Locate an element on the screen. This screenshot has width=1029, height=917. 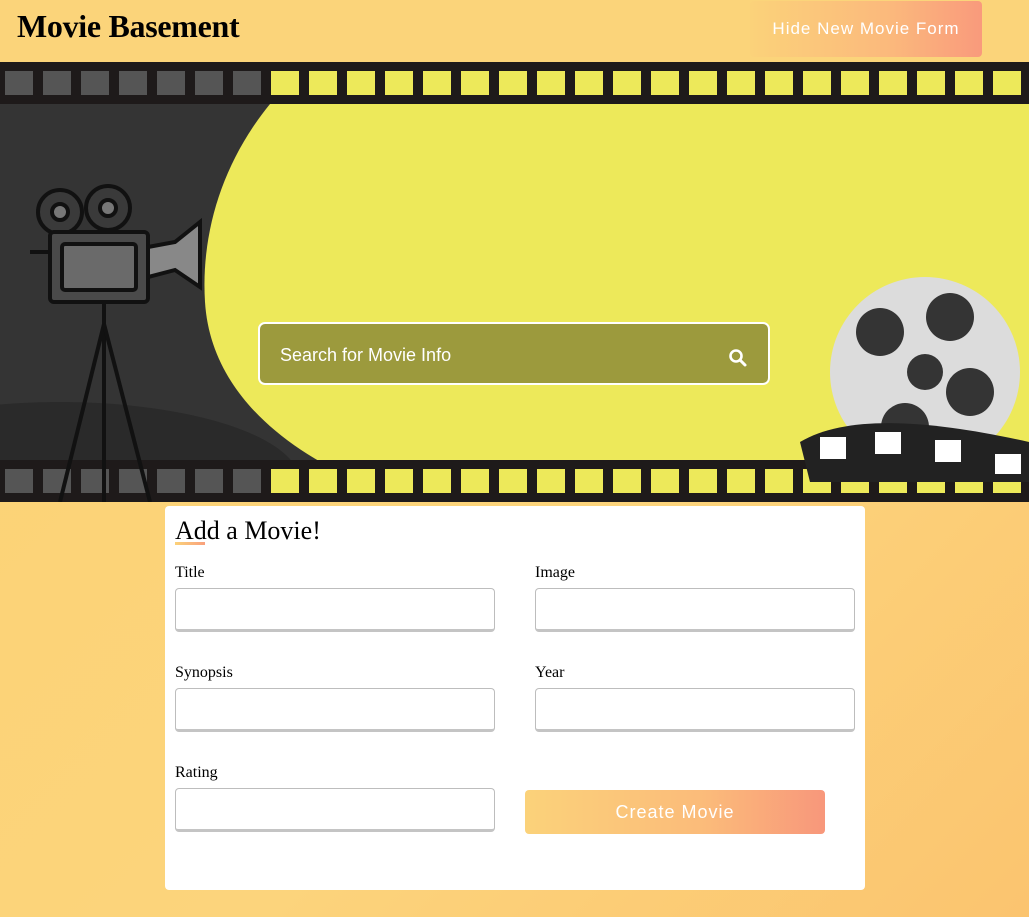
search-bar is located at coordinates (514, 353).